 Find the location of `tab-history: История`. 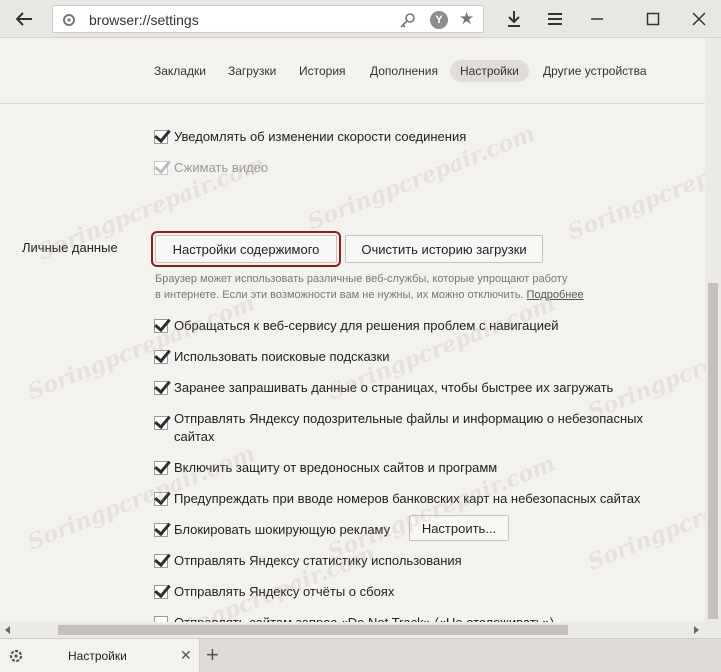

tab-history: История is located at coordinates (322, 71).